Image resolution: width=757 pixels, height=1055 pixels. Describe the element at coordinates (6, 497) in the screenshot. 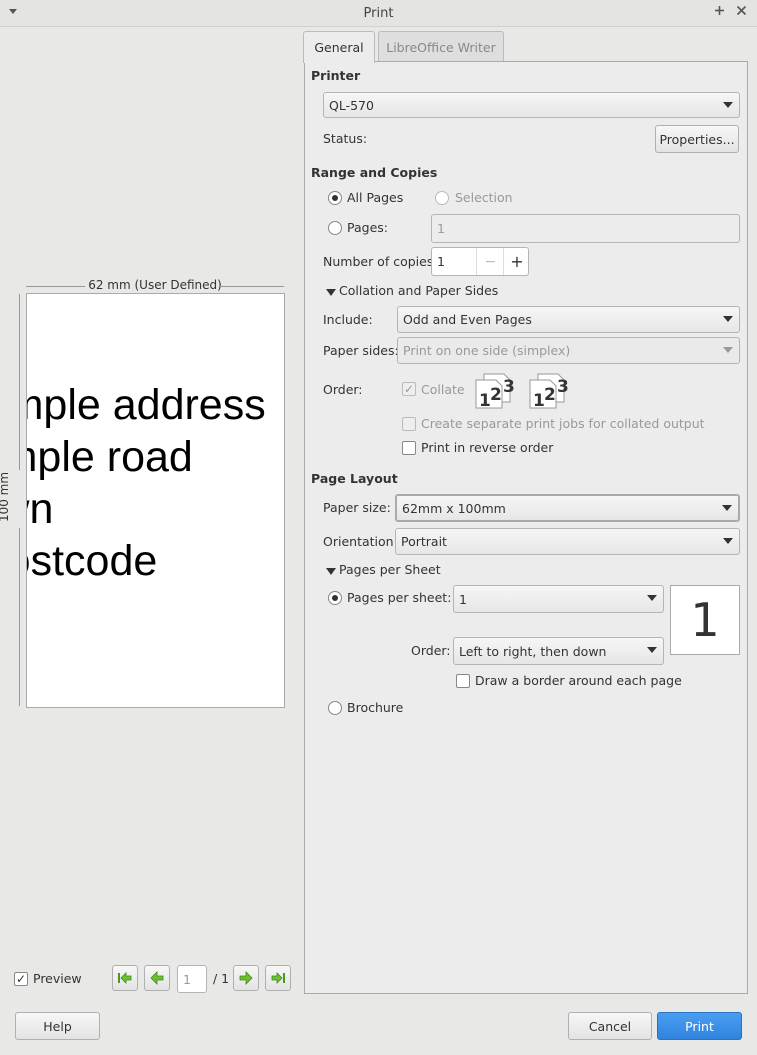

I see `page-height-label: 100 mm` at that location.